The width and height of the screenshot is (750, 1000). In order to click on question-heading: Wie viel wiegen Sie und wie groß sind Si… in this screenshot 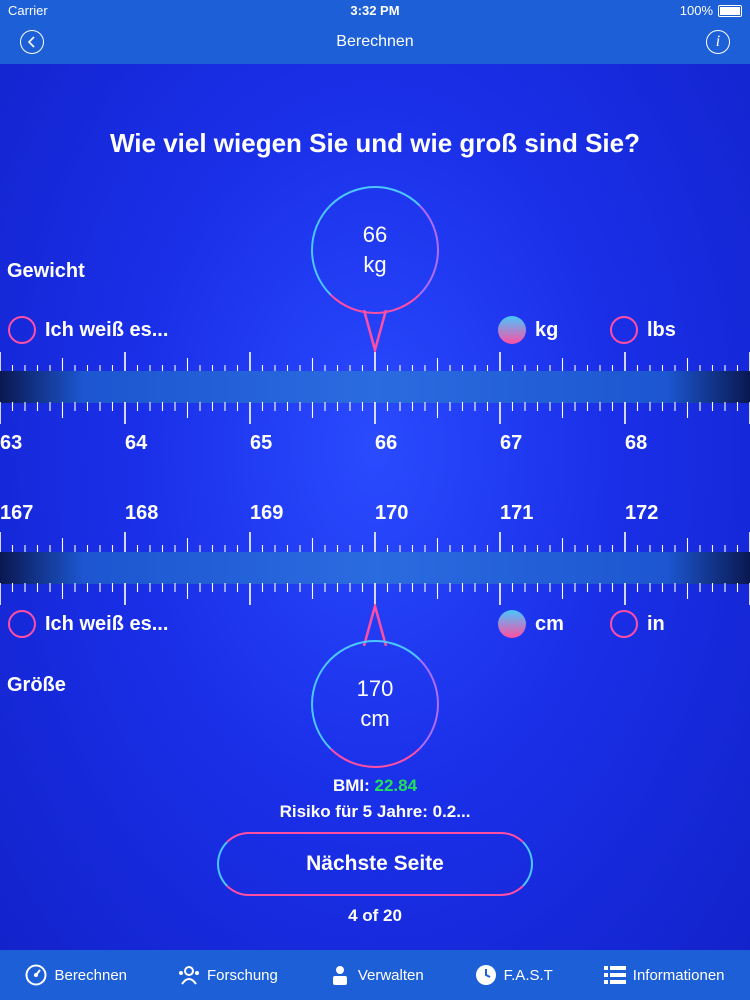, I will do `click(375, 143)`.